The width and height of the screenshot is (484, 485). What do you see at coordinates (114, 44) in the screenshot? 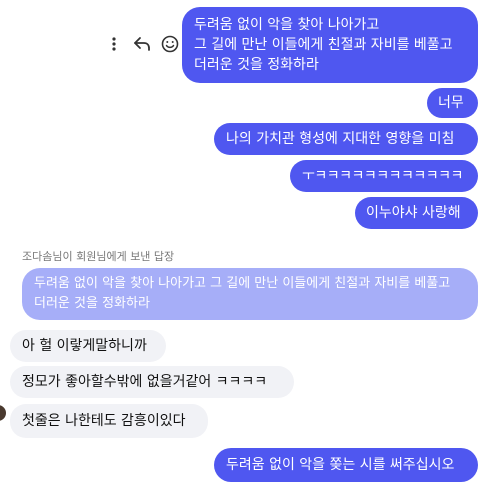
I see `more-vertical-icon` at bounding box center [114, 44].